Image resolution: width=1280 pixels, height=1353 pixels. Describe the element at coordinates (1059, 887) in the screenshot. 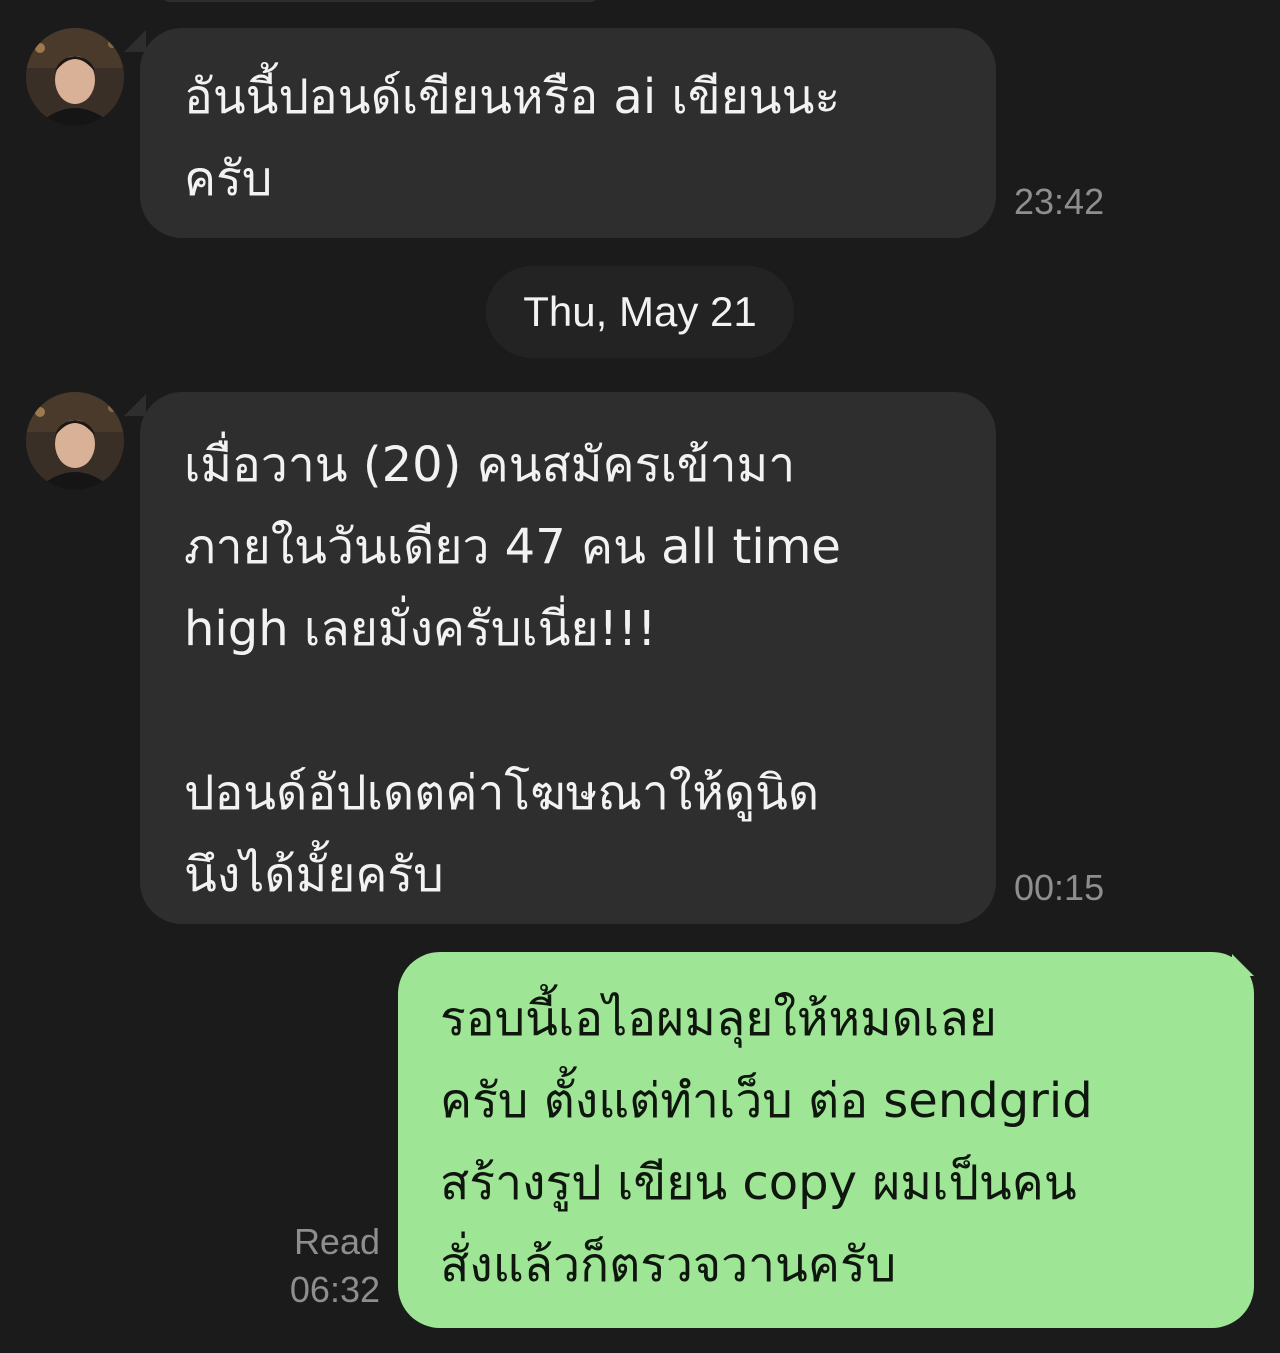

I see `message-timestamp: 00:15` at that location.